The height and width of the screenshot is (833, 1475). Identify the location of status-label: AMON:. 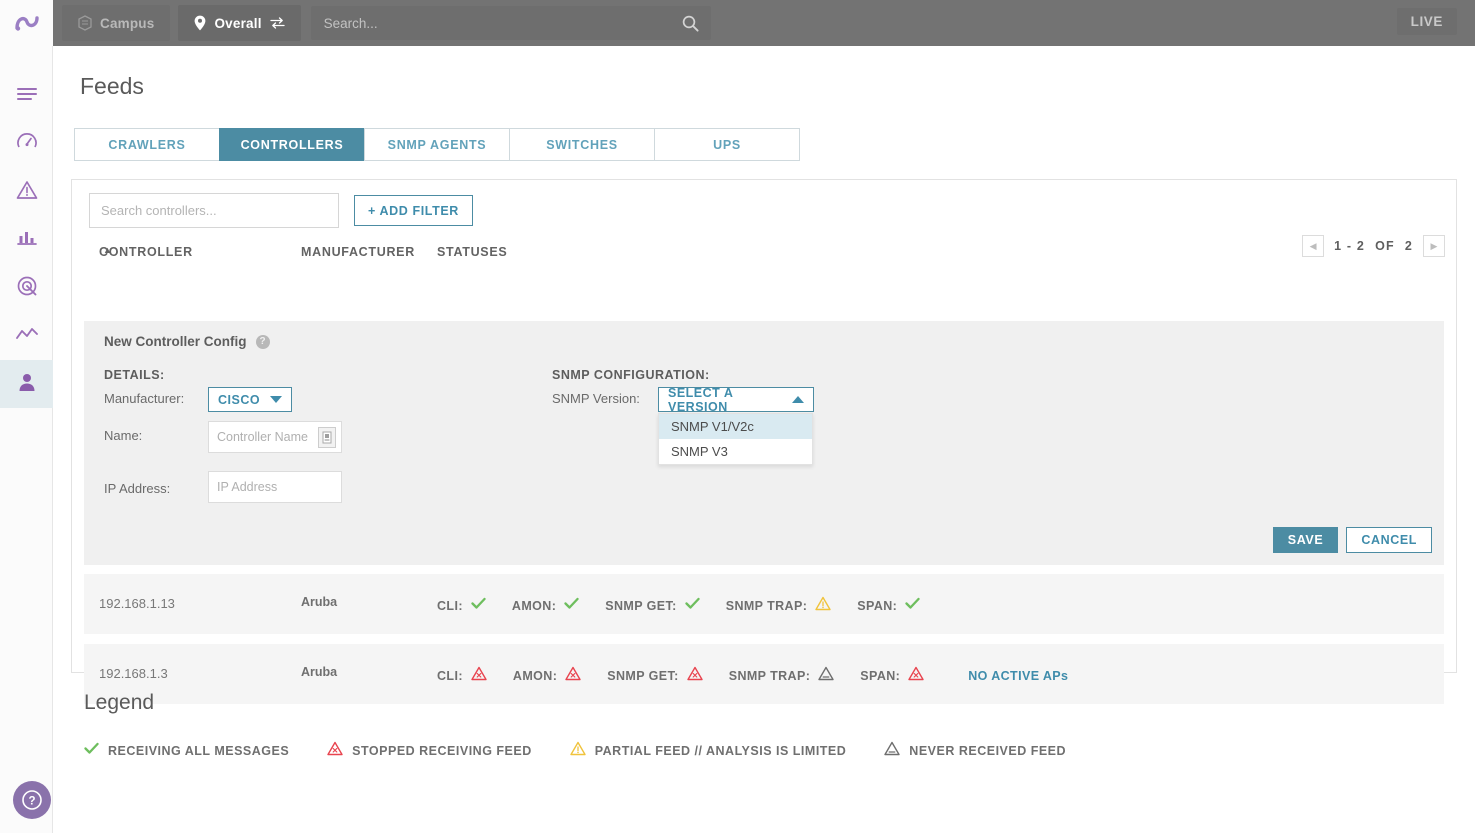
(535, 676).